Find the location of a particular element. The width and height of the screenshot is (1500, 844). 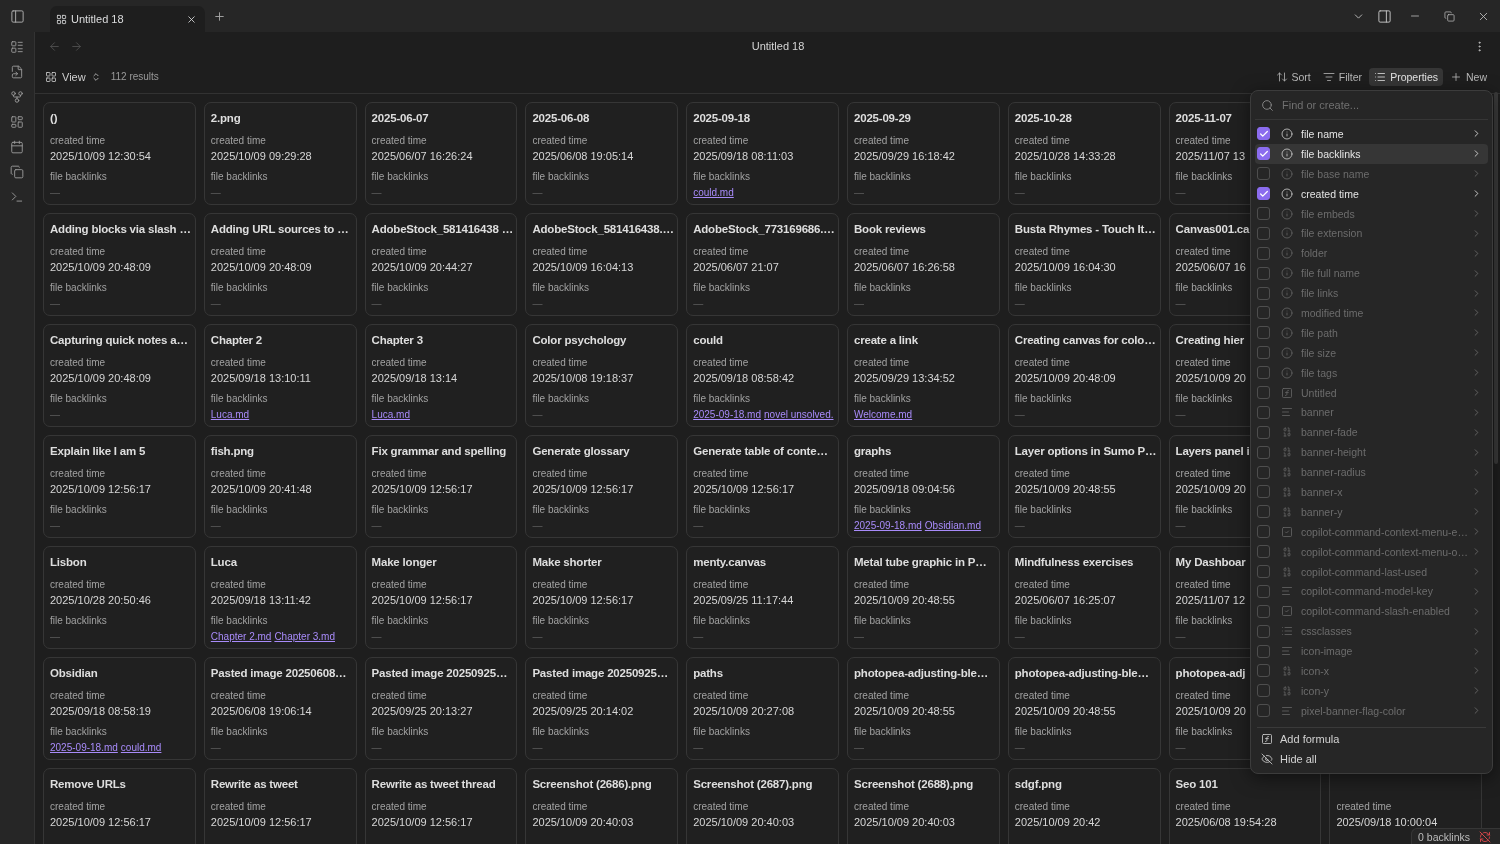

card-title: Color psychology is located at coordinates (579, 340).